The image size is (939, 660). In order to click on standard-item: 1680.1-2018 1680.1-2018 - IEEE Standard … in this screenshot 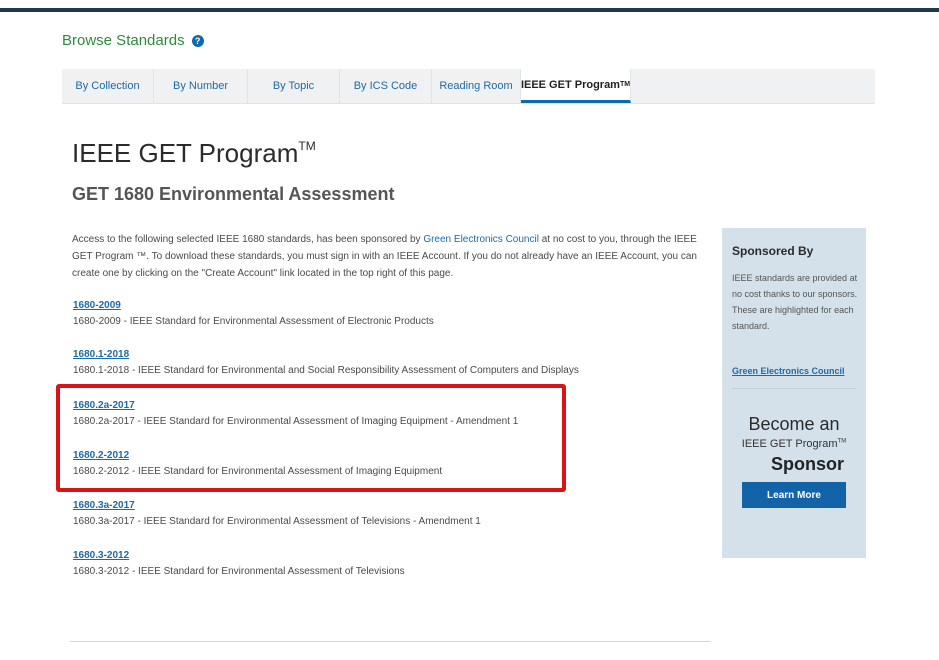, I will do `click(393, 362)`.